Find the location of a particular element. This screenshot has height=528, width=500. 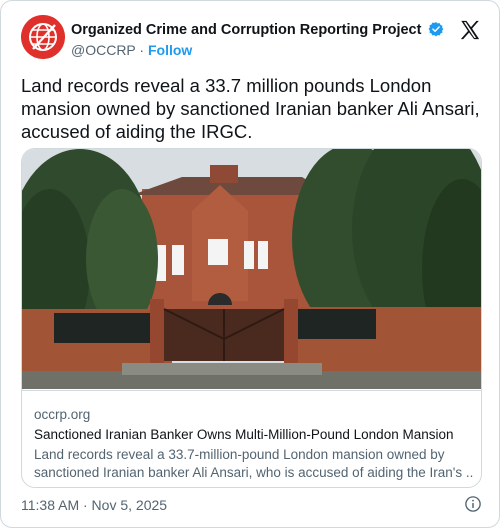

verified-badge-icon is located at coordinates (436, 29).